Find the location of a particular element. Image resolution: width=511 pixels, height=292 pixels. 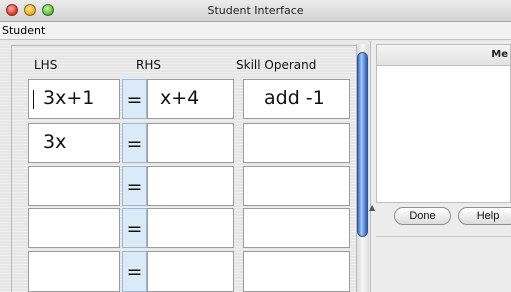

lhs-cell-row-1: 3x+1 is located at coordinates (74, 99).